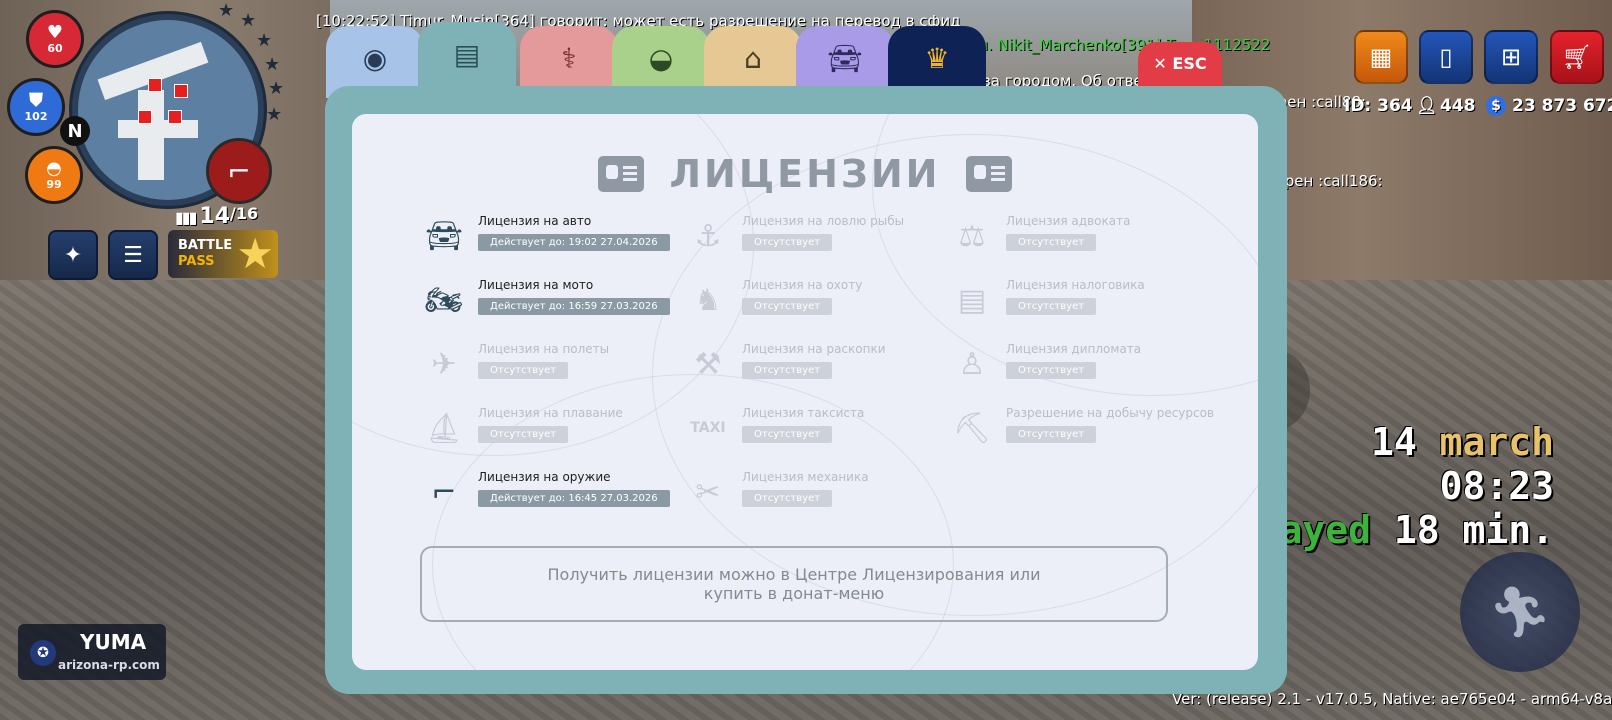 The image size is (1612, 720). Describe the element at coordinates (43, 653) in the screenshot. I see `server-logo-icon: ✪` at that location.